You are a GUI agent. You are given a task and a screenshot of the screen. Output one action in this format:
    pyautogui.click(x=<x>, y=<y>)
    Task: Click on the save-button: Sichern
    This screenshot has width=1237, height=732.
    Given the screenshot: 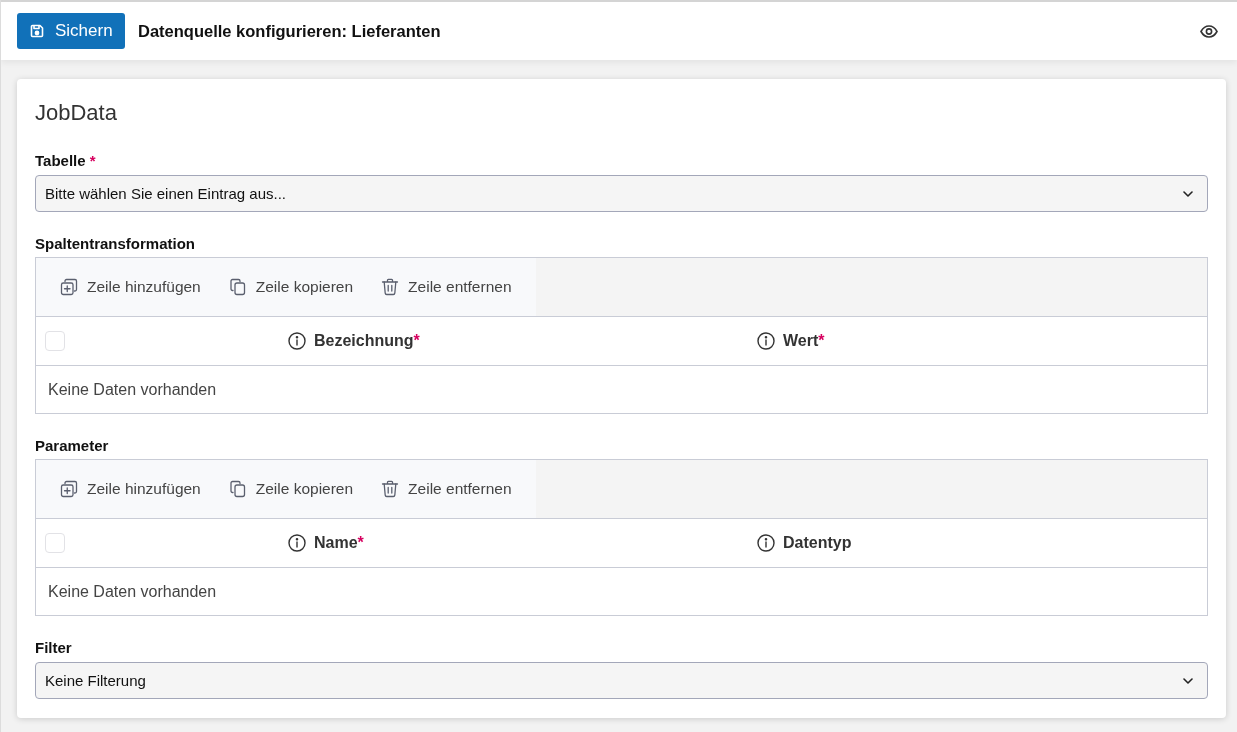 What is the action you would take?
    pyautogui.click(x=71, y=31)
    